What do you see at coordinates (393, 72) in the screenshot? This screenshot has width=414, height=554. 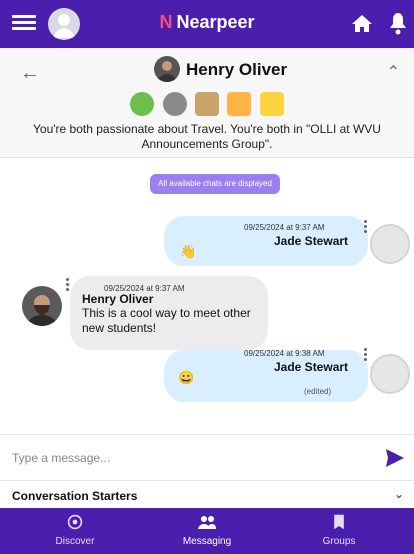 I see `collapse-chevron-icon: ⌃` at bounding box center [393, 72].